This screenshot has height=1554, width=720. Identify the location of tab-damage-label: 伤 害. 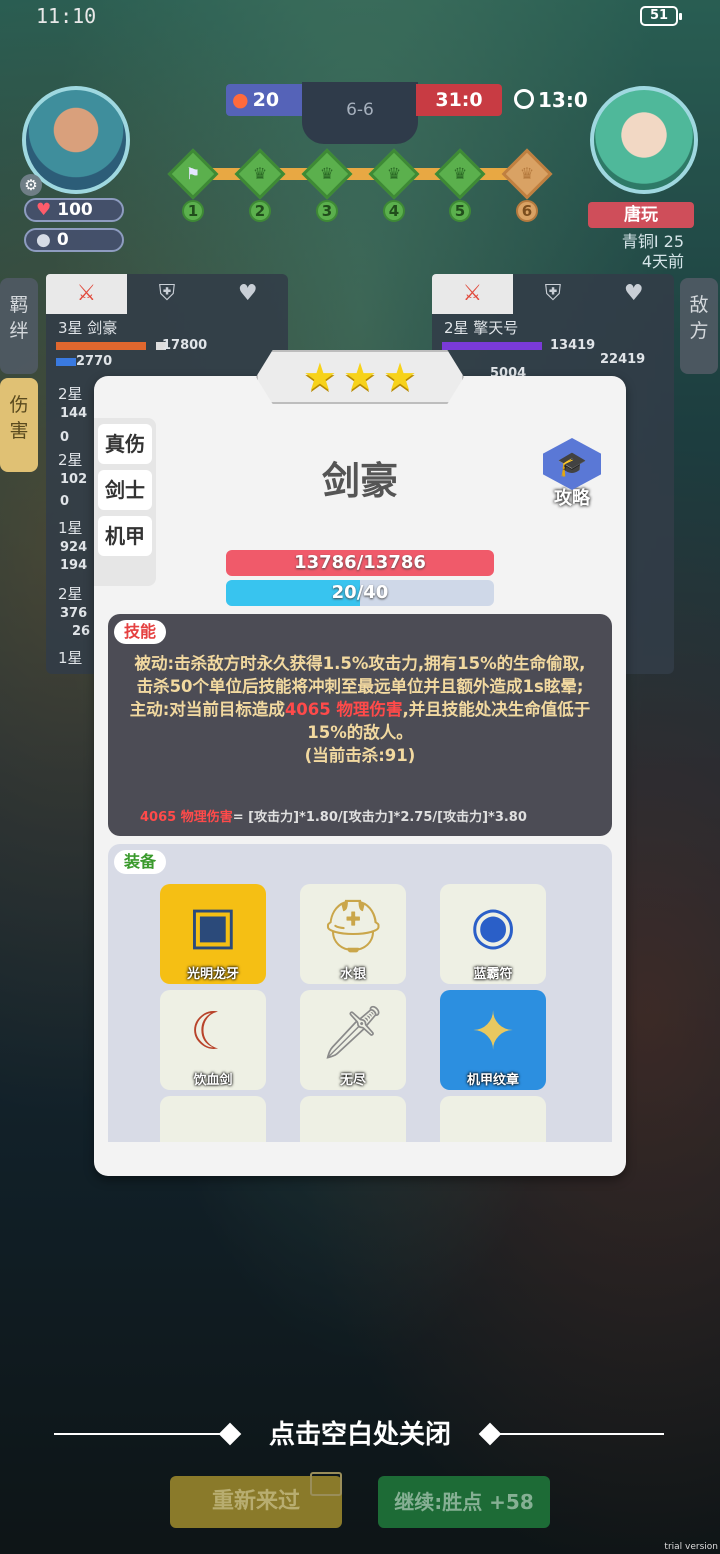
(19, 418).